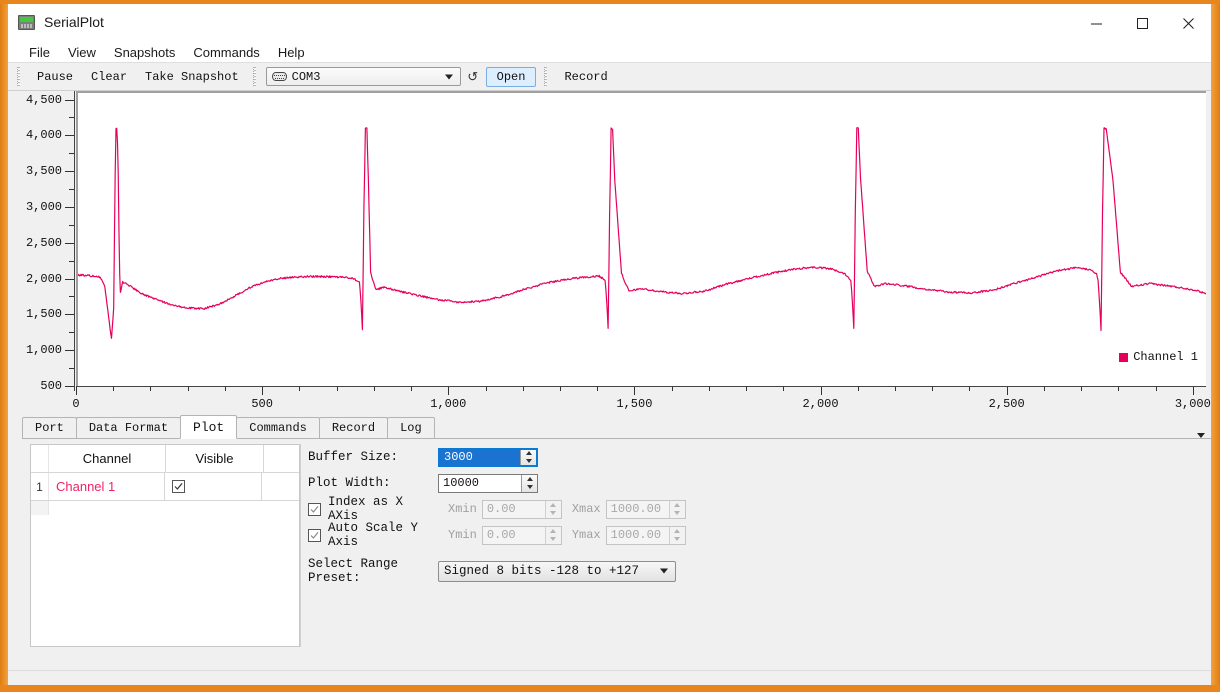 The height and width of the screenshot is (692, 1220). I want to click on visible-checkbox, so click(178, 486).